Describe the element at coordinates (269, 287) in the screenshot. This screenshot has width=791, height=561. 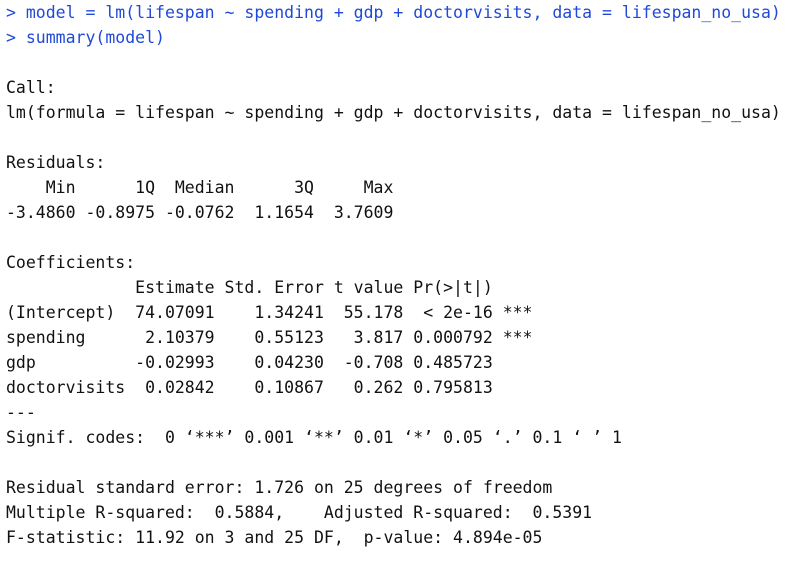
I see `coefficients-columns: Estimate Std. Error t value Pr(>|t|)` at that location.